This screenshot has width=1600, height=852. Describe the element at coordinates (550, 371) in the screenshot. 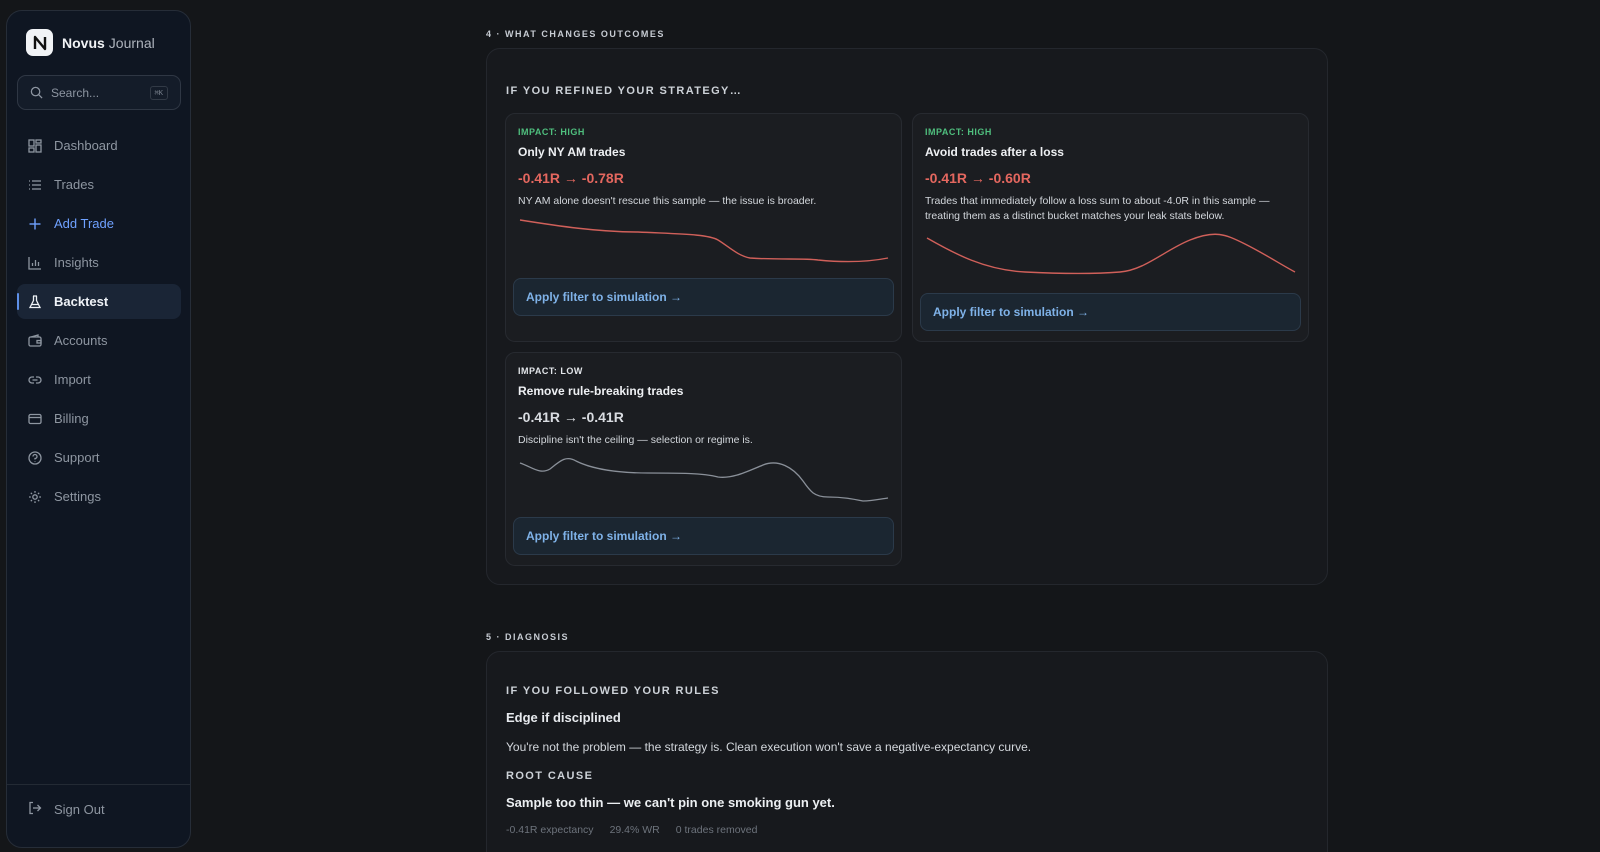

I see `impact-badge: IMPACT: LOW` at that location.